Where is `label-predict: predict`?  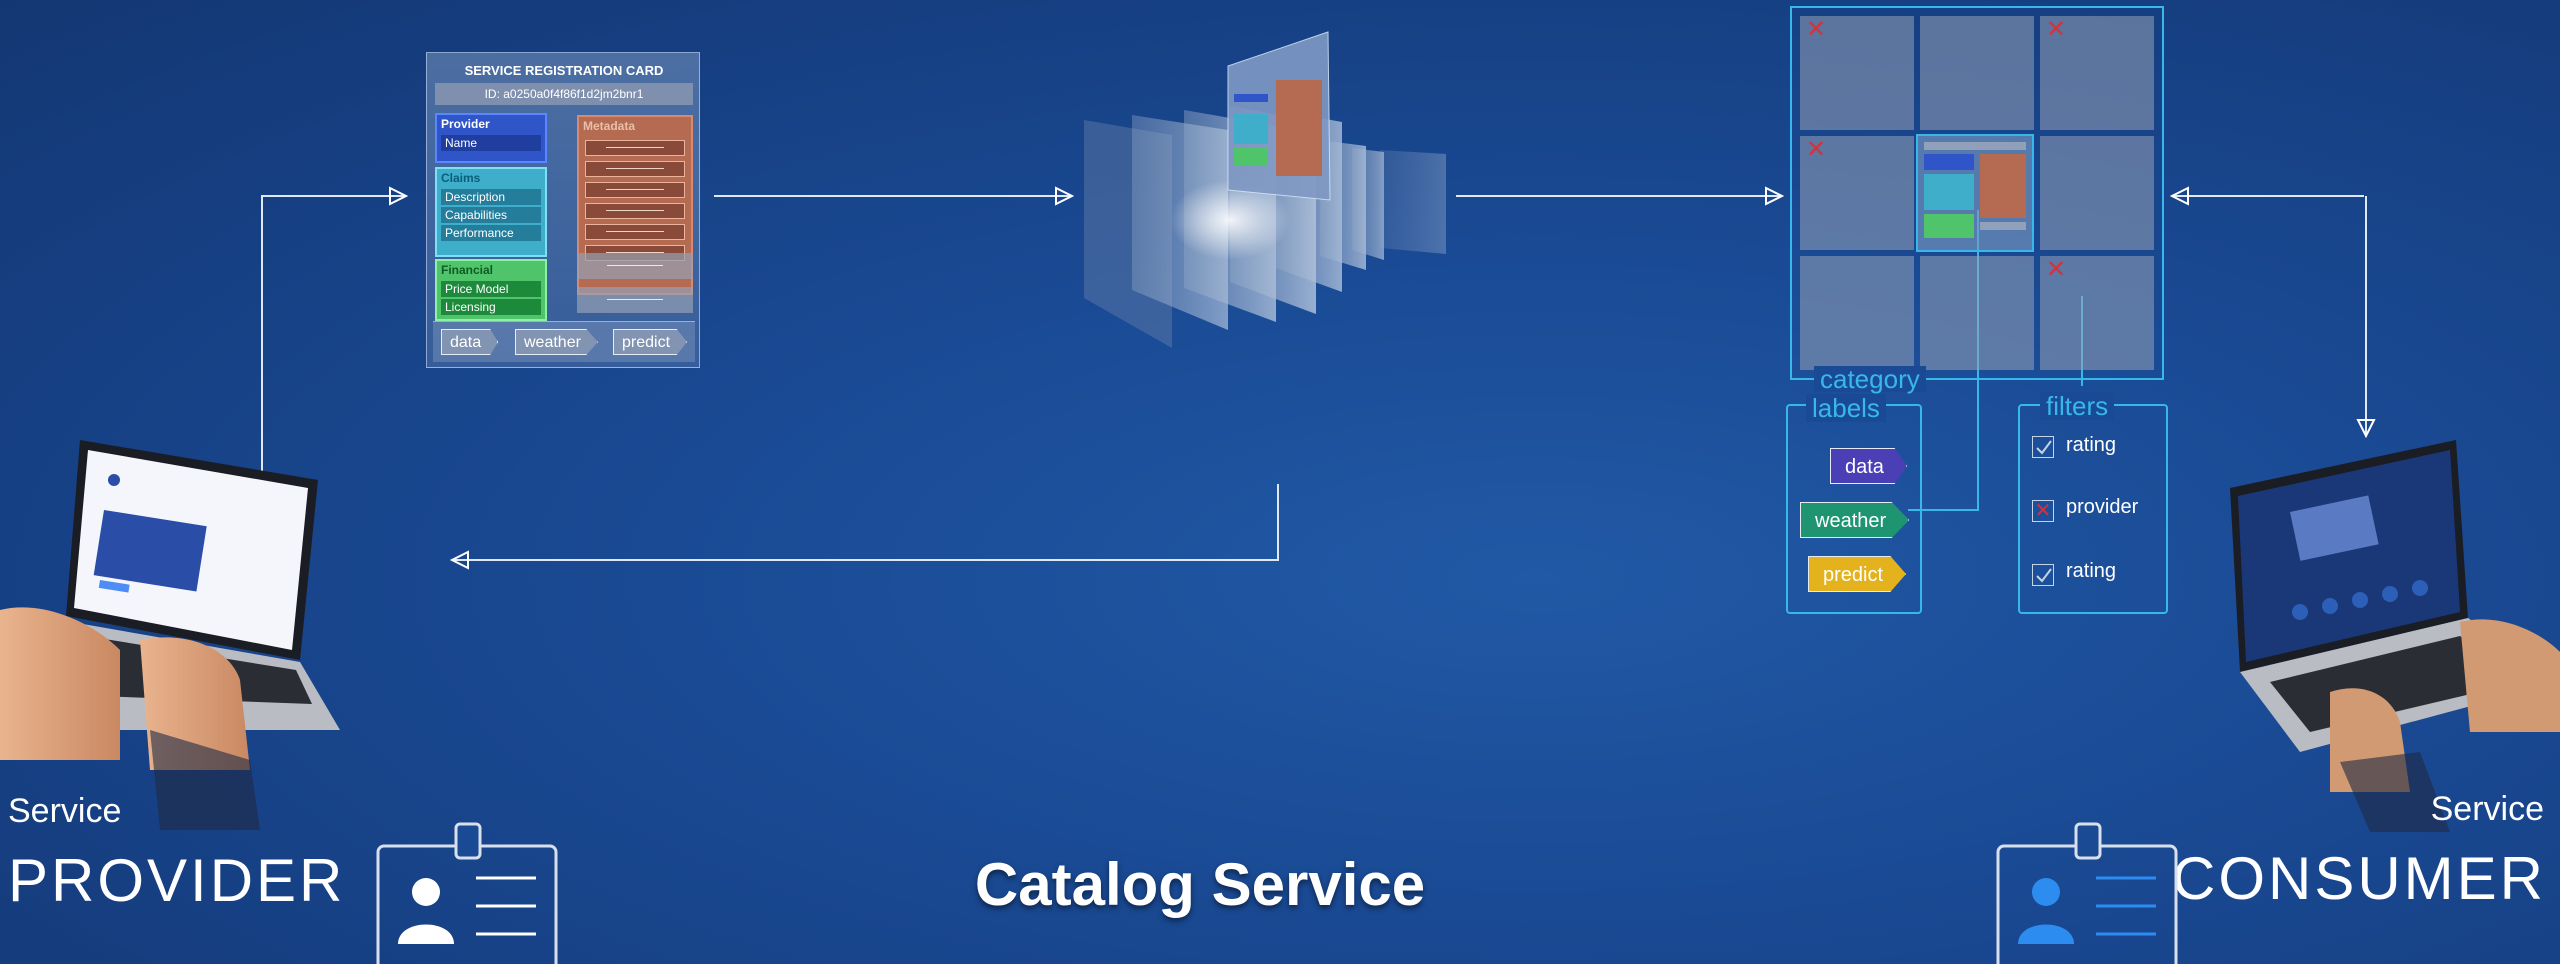
label-predict: predict is located at coordinates (1857, 574).